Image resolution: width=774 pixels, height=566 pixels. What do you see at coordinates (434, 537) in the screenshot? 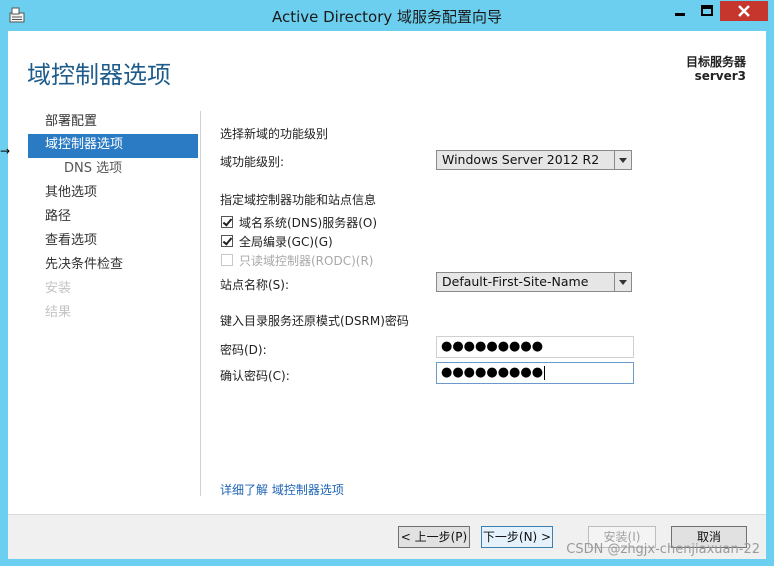
I see `previous-button: < 上一步(P)` at bounding box center [434, 537].